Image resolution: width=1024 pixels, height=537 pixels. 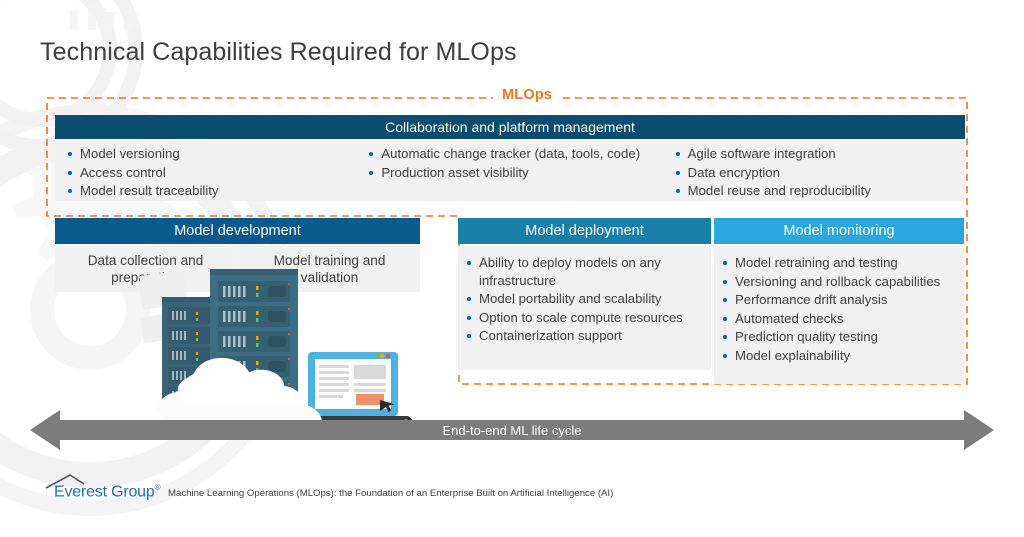 What do you see at coordinates (839, 231) in the screenshot?
I see `model-monitoring-header: Model monitoring` at bounding box center [839, 231].